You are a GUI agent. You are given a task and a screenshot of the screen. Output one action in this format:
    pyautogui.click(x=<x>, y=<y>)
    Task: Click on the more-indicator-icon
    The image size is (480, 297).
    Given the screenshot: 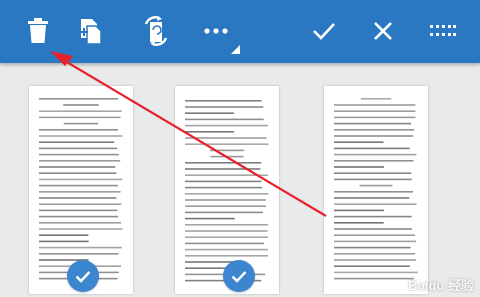 What is the action you would take?
    pyautogui.click(x=235, y=49)
    